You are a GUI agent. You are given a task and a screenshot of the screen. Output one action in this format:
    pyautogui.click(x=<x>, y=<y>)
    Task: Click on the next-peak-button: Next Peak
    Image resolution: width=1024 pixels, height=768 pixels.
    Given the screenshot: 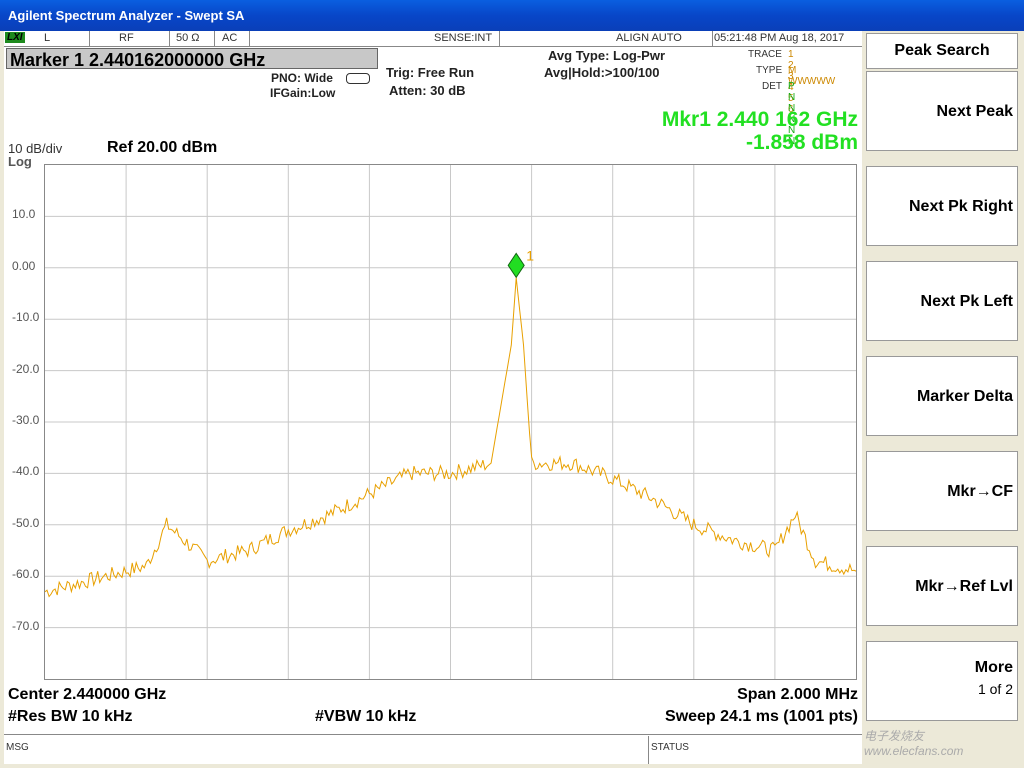 What is the action you would take?
    pyautogui.click(x=942, y=111)
    